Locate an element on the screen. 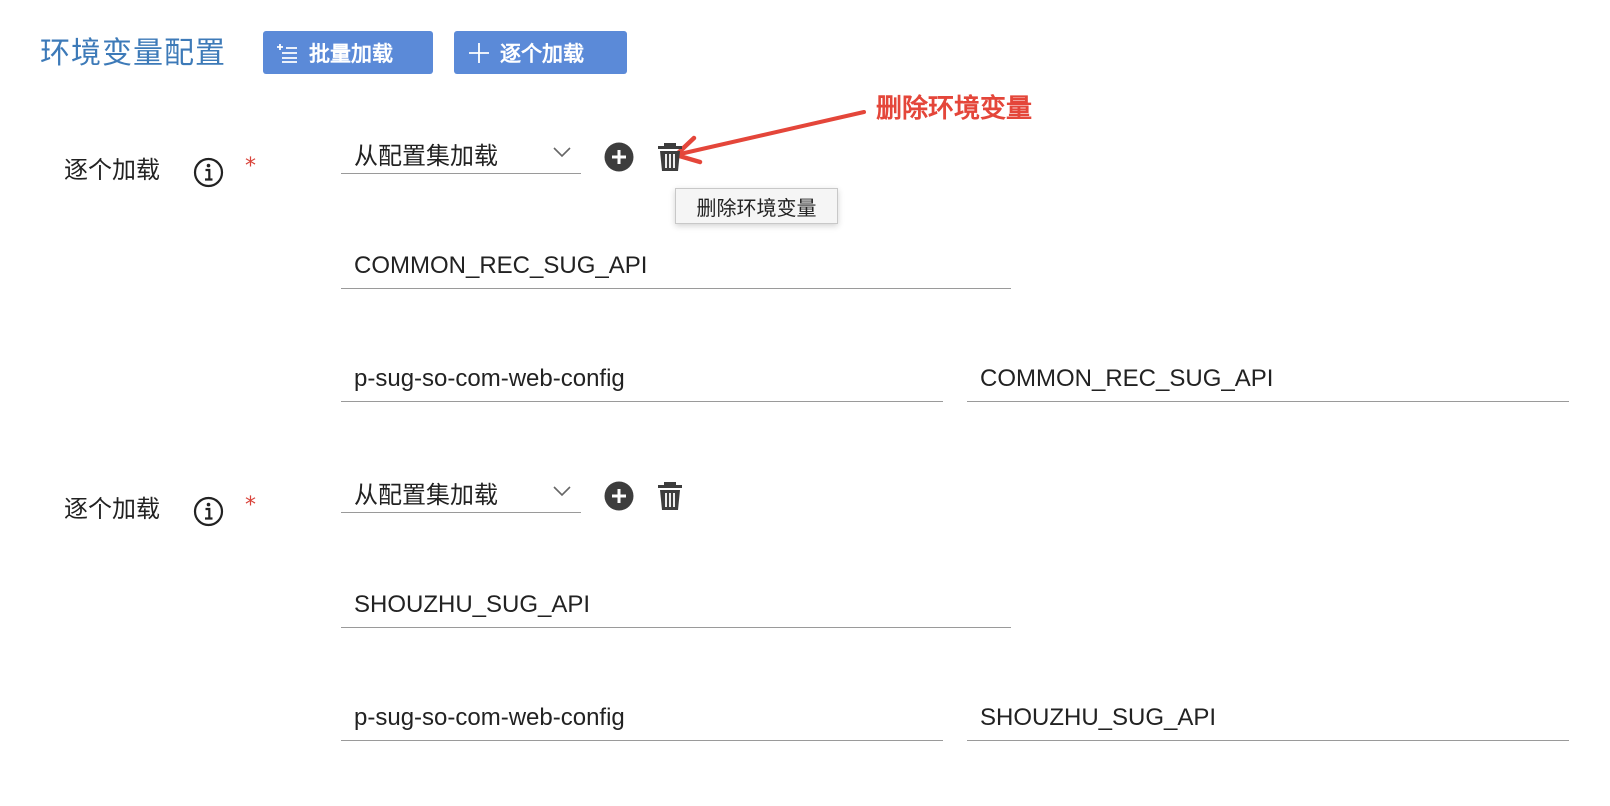 This screenshot has height=806, width=1610. section-title: 环境变量配置 is located at coordinates (133, 53).